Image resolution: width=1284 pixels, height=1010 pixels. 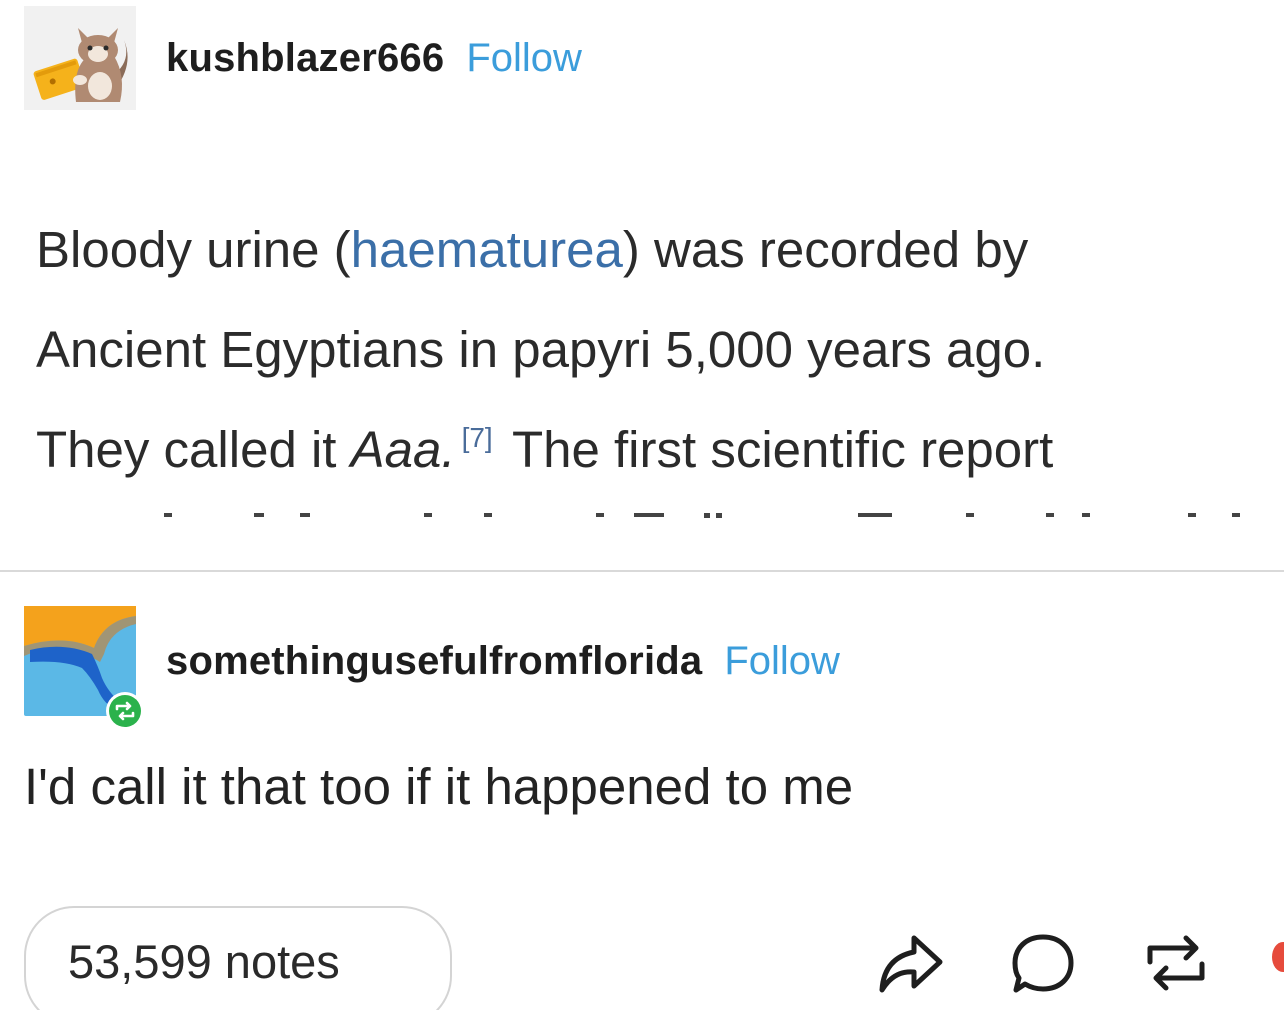 I want to click on notes-count-button: 53,599 notes, so click(x=238, y=958).